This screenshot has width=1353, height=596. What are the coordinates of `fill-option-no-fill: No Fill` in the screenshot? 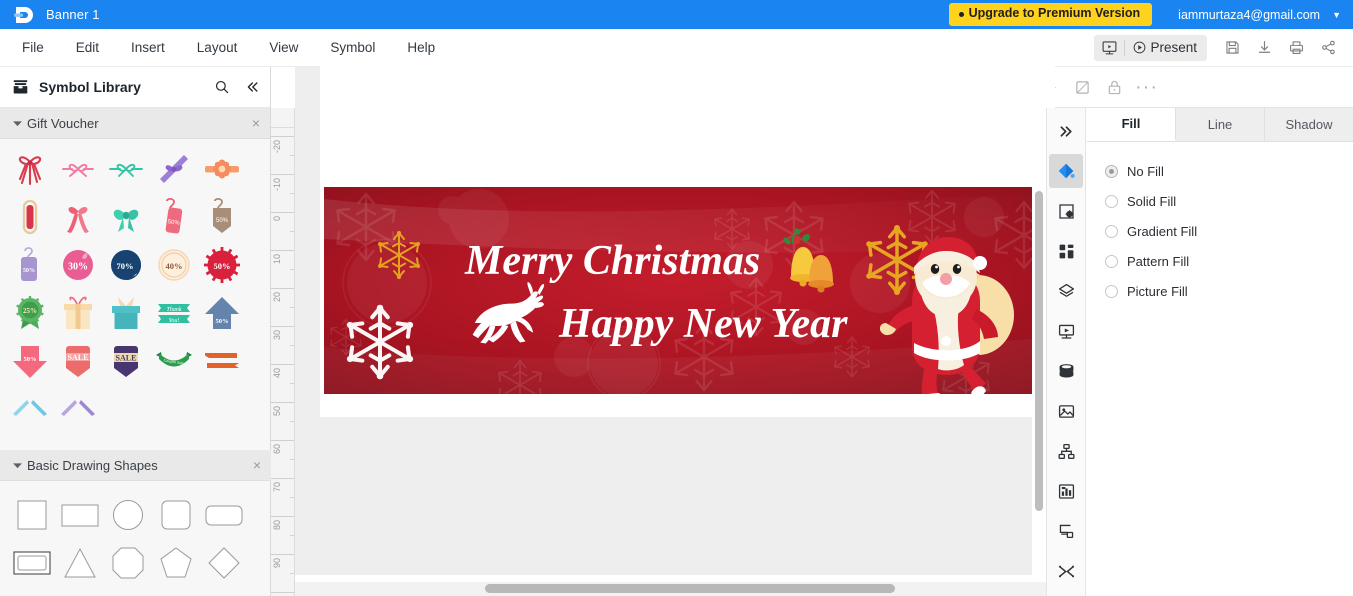 It's located at (1229, 171).